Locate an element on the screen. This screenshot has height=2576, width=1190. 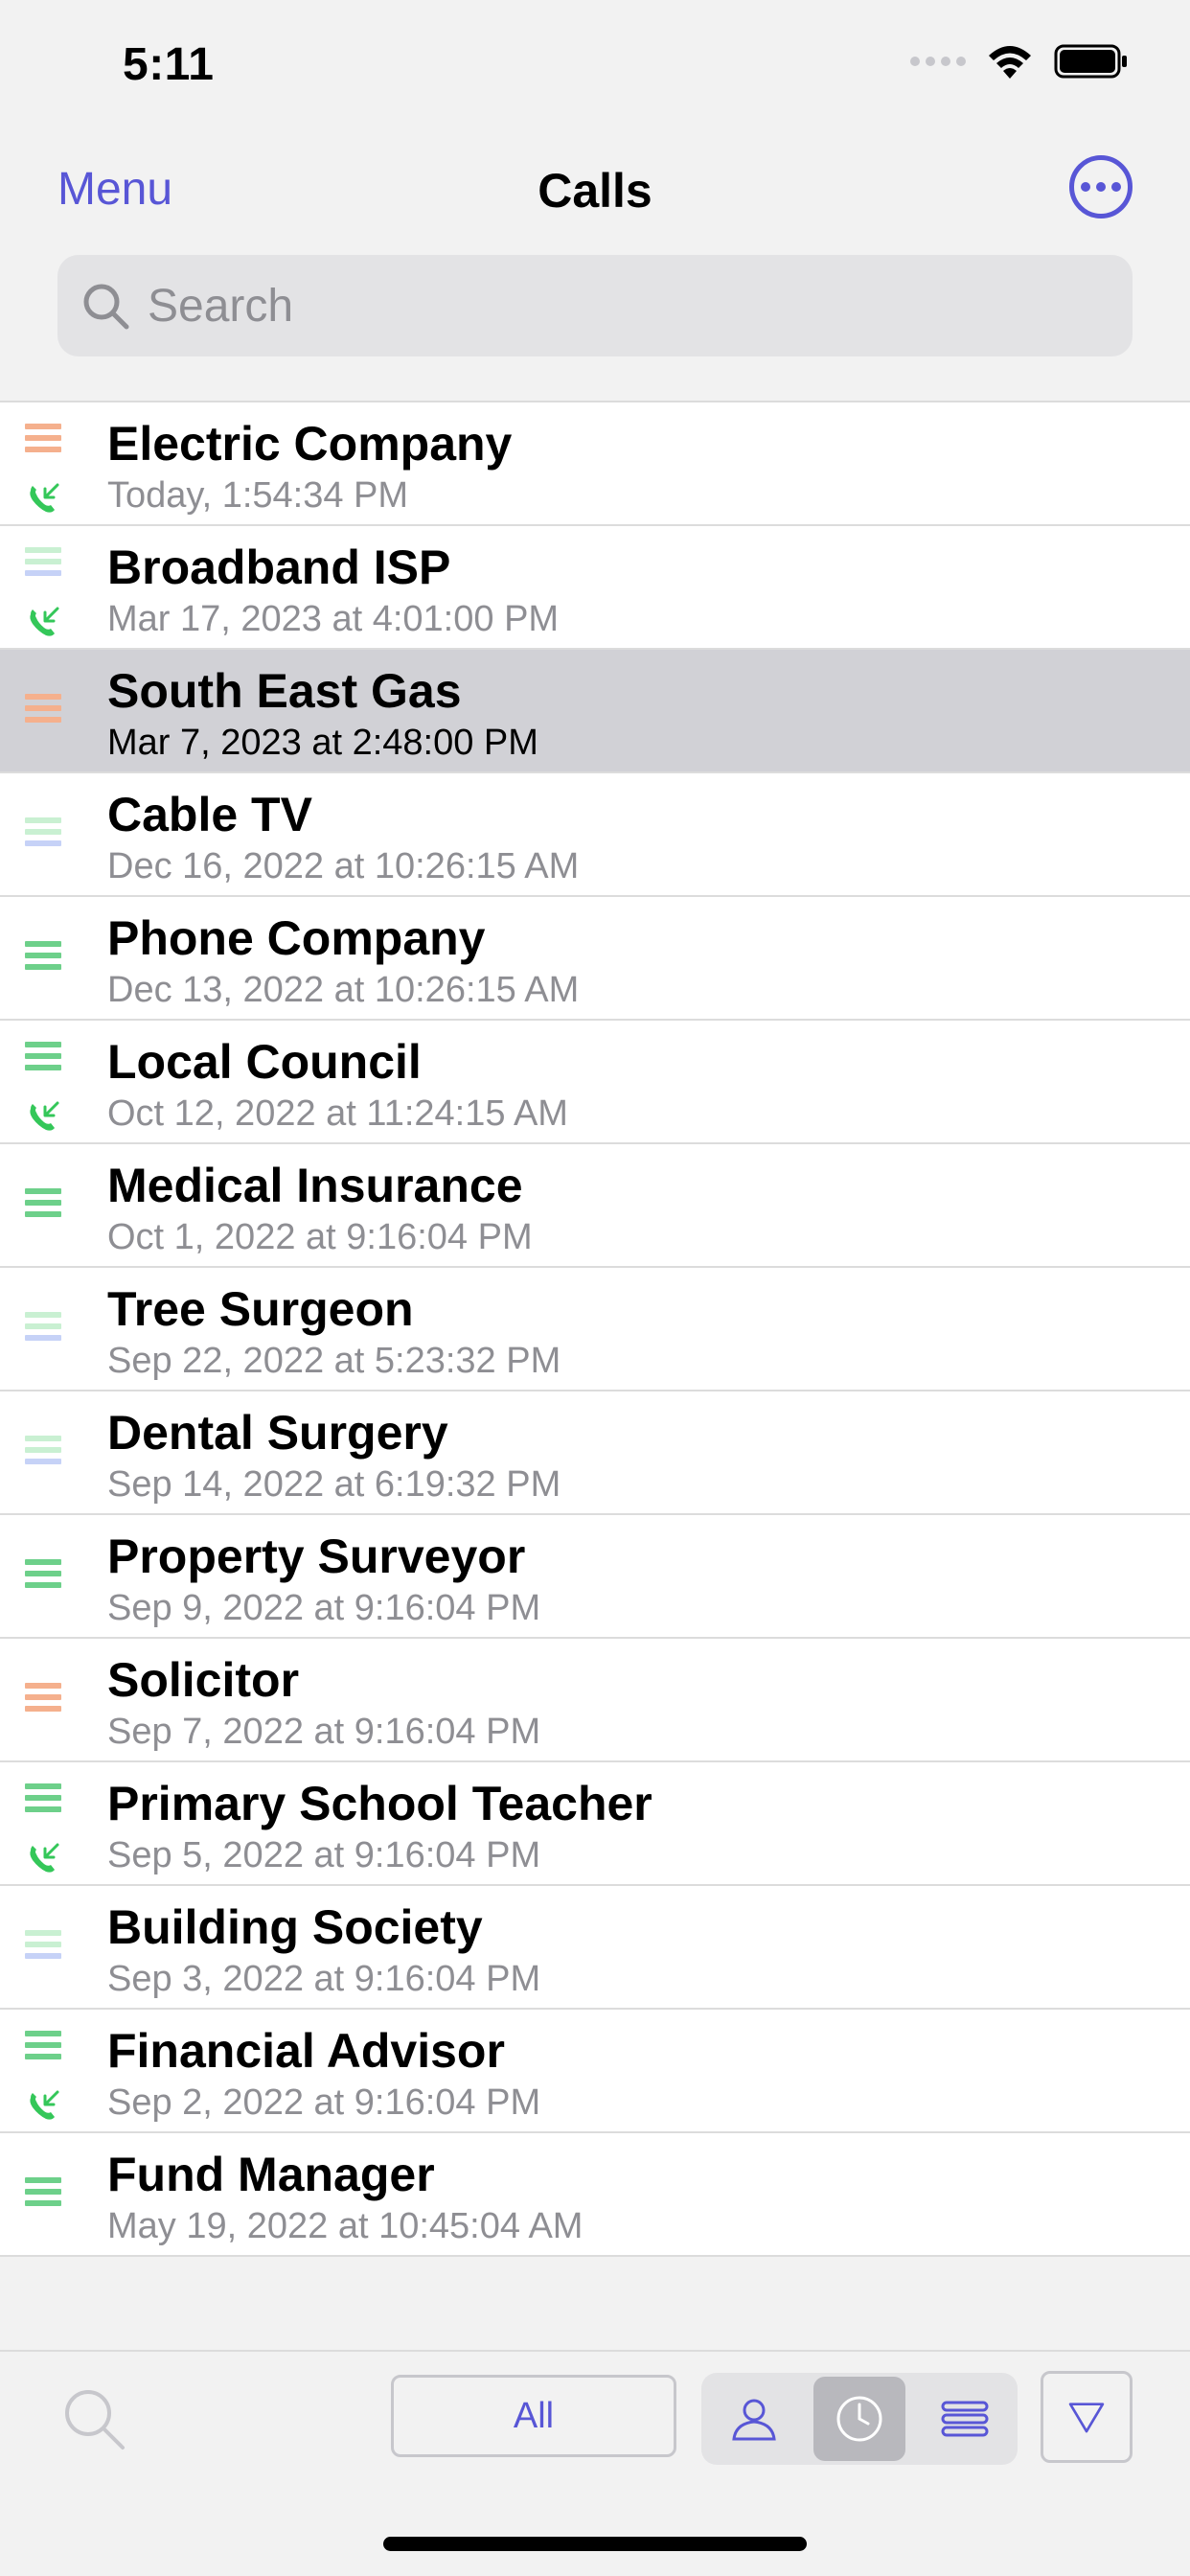
segment-list is located at coordinates (965, 2419).